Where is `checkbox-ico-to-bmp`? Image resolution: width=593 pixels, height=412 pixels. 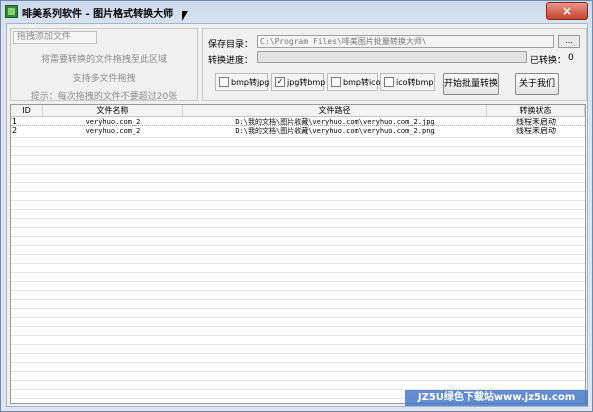 checkbox-ico-to-bmp is located at coordinates (389, 82).